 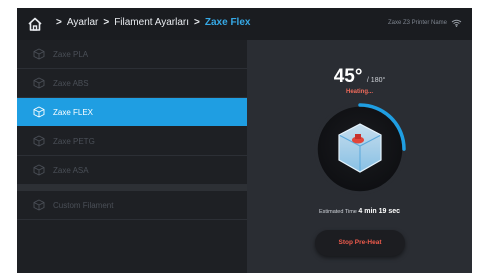 I want to click on filament-label: Zaxe PETG, so click(x=74, y=141).